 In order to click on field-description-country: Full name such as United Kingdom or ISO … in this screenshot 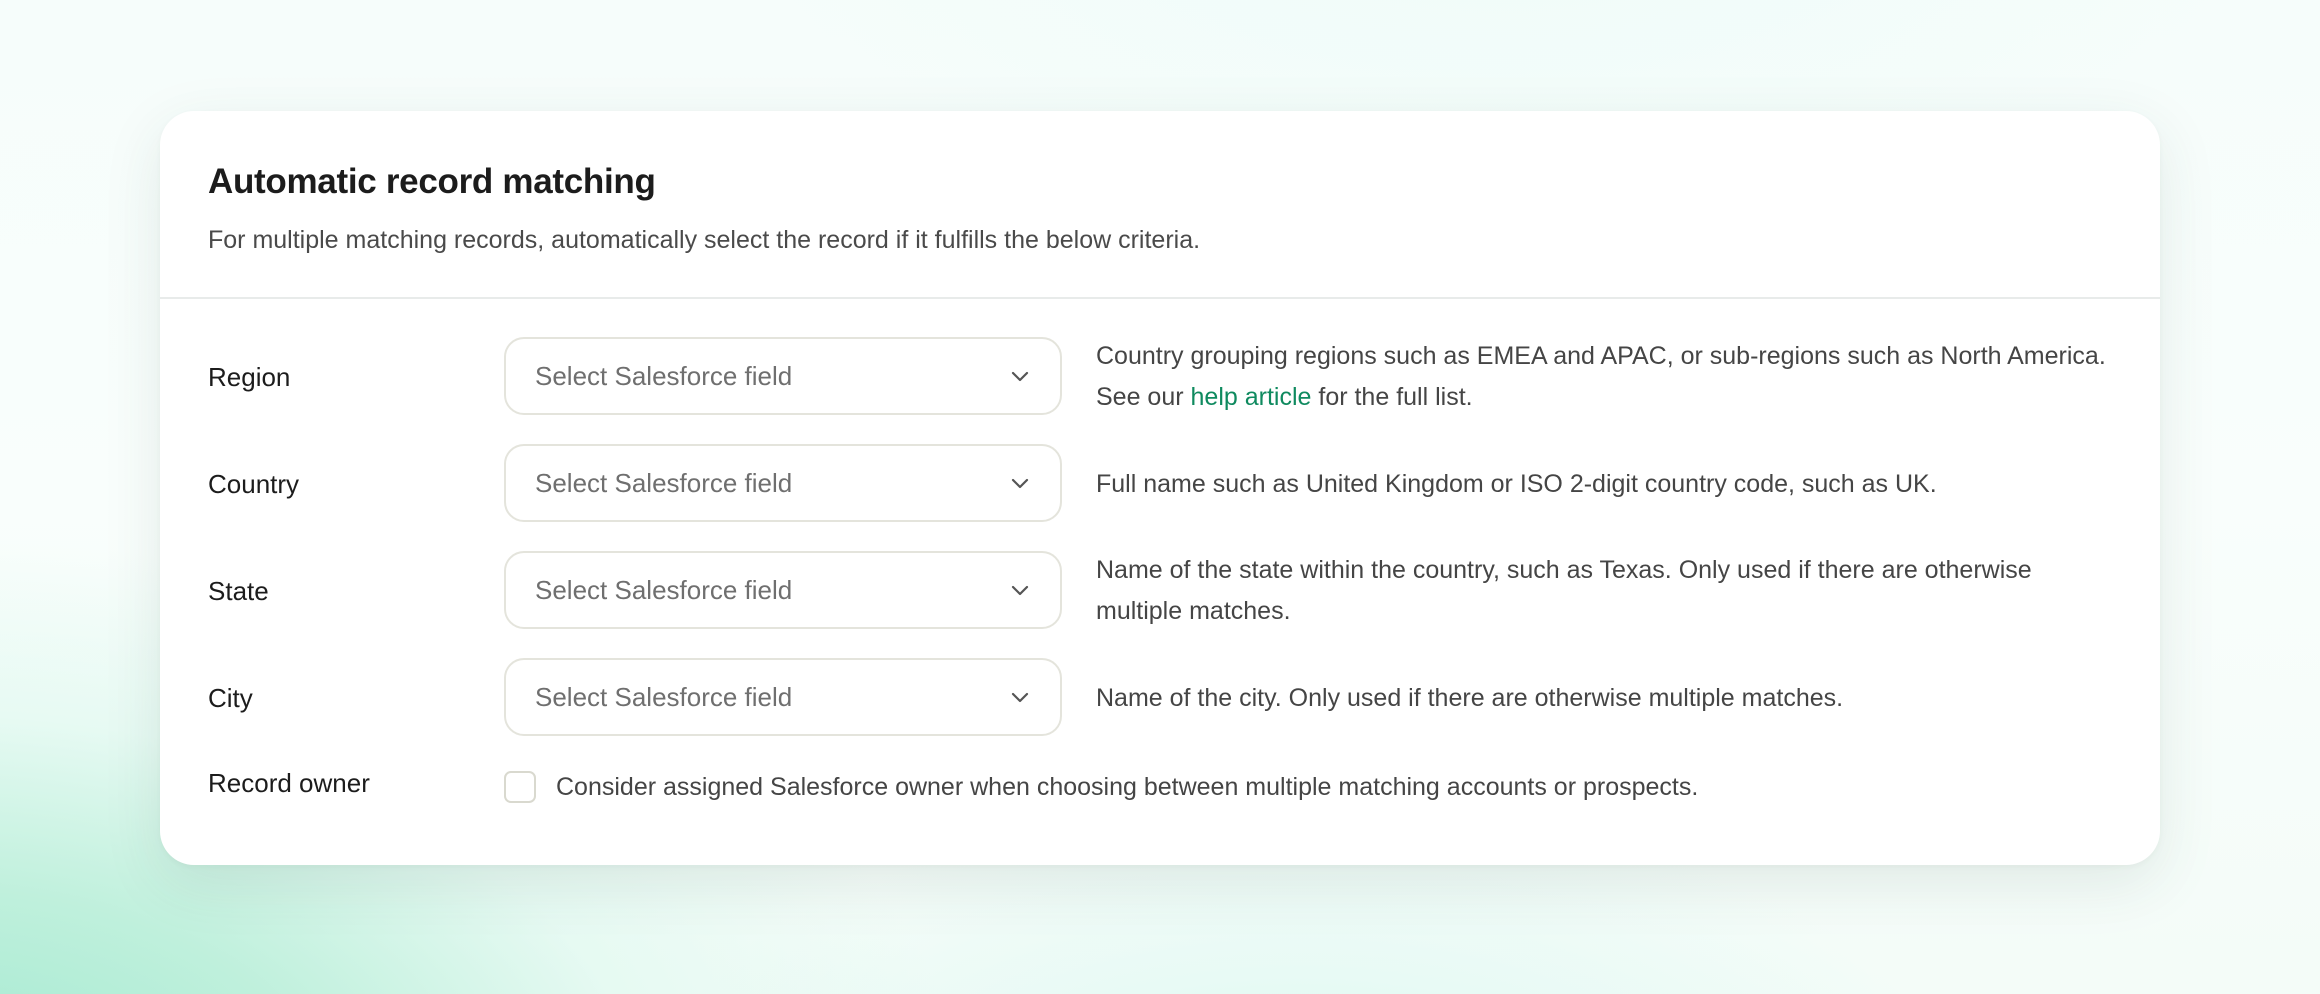, I will do `click(1516, 483)`.